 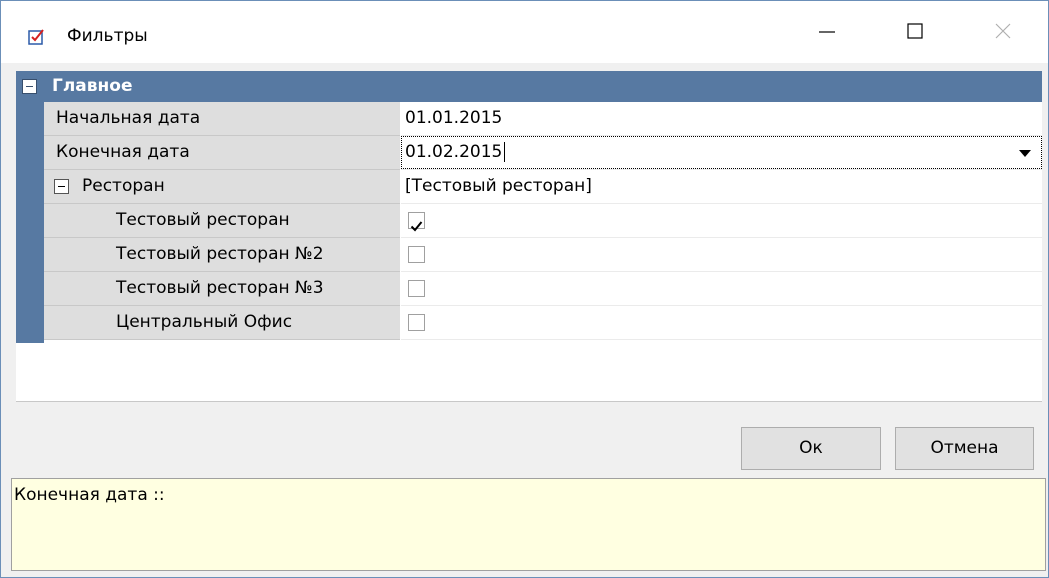 What do you see at coordinates (524, 32) in the screenshot?
I see `title-bar: Фильтры` at bounding box center [524, 32].